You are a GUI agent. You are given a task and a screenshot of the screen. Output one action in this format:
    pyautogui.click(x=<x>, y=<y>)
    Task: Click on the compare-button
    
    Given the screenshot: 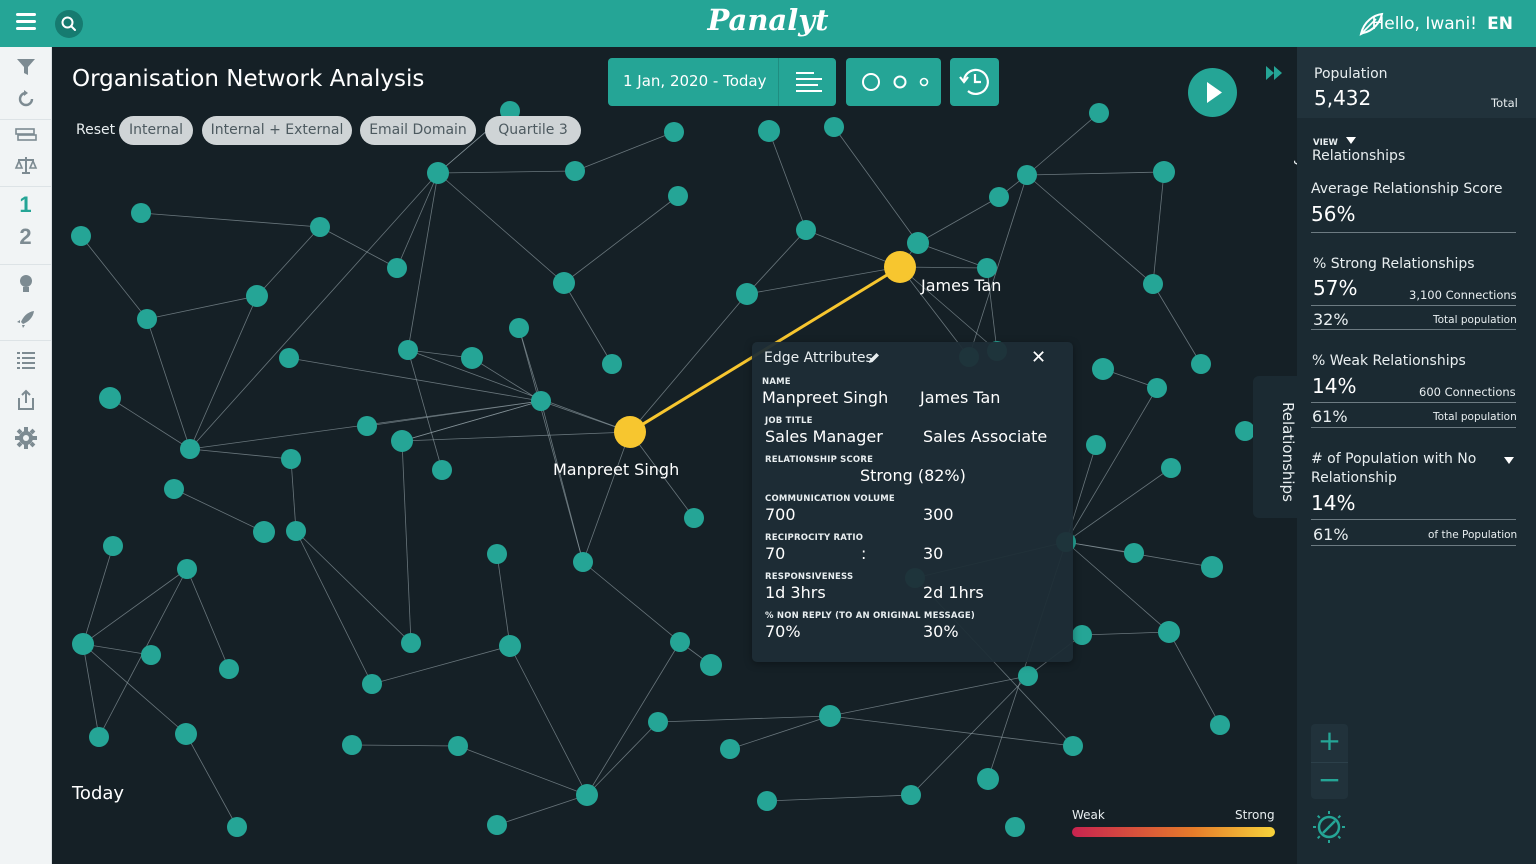 What is the action you would take?
    pyautogui.click(x=25, y=135)
    